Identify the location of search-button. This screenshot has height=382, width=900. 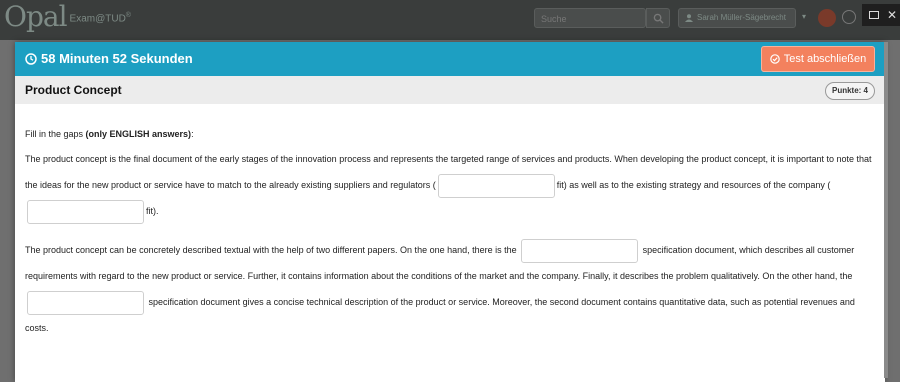
(658, 18).